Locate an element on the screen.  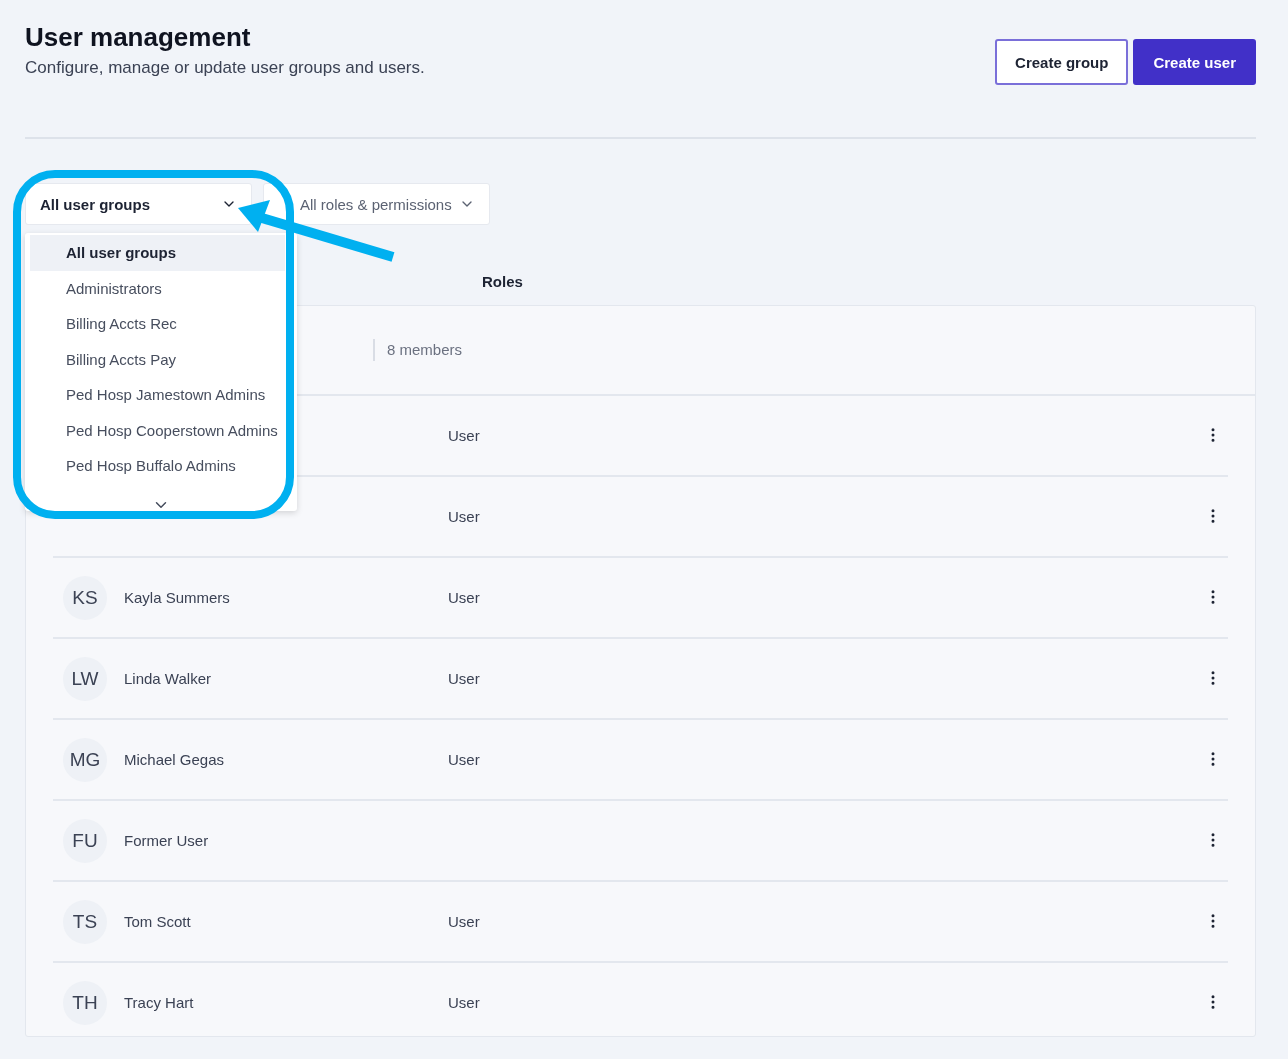
user-avatar: FU is located at coordinates (85, 840).